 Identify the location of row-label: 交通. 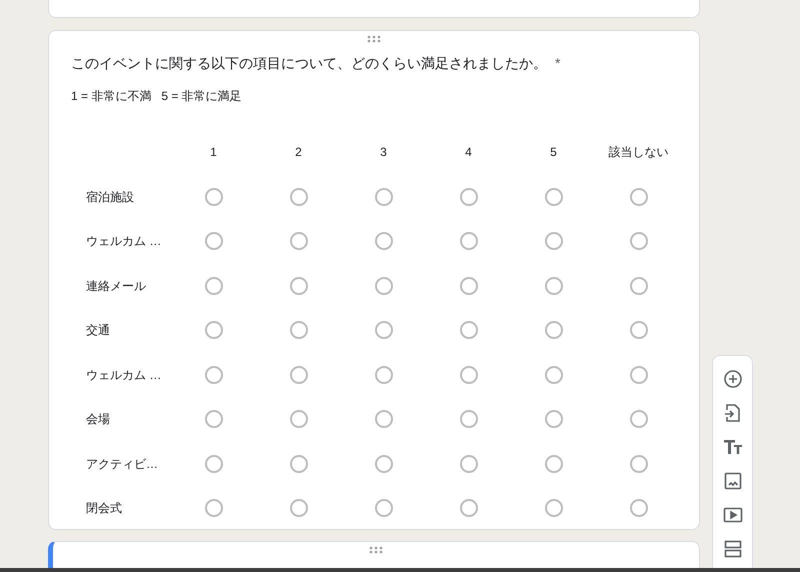
(98, 331).